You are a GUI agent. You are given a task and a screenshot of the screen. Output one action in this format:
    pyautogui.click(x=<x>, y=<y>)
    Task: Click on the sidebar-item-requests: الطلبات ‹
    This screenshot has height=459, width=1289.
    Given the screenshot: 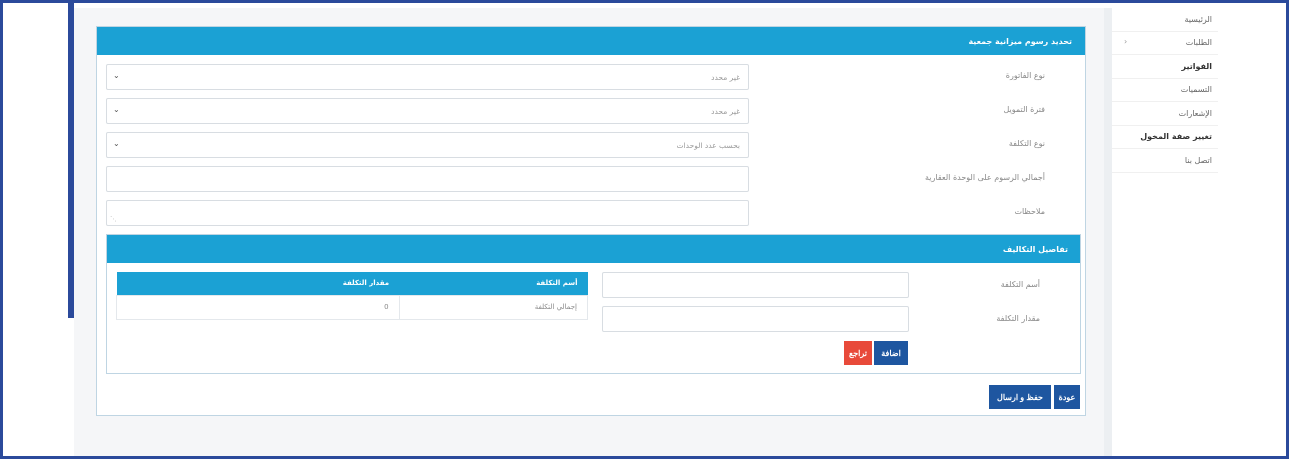 What is the action you would take?
    pyautogui.click(x=1165, y=43)
    